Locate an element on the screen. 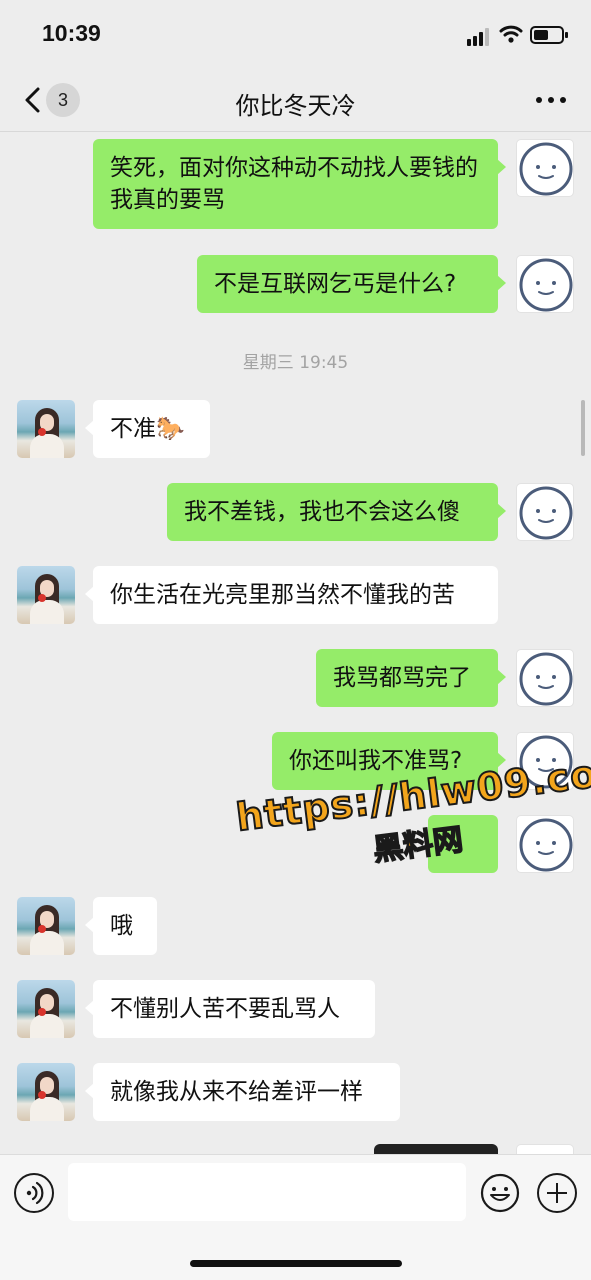 Image resolution: width=591 pixels, height=1280 pixels. message-bubble-received: 你生活在光亮里那当然不懂我的苦 is located at coordinates (291, 595).